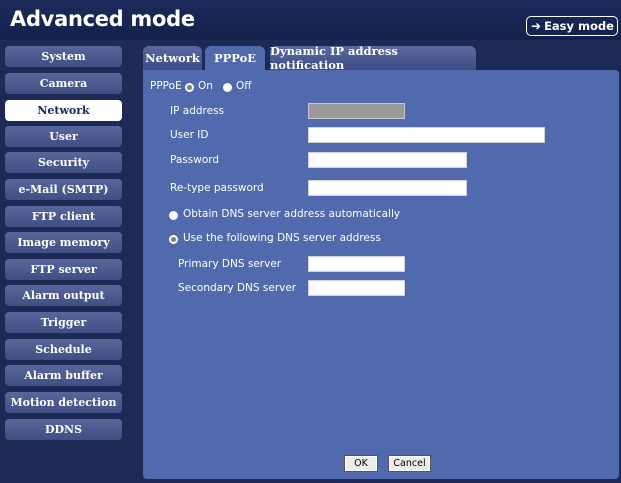 This screenshot has height=483, width=621. Describe the element at coordinates (63, 83) in the screenshot. I see `sidebar-item-camera: Camera` at that location.